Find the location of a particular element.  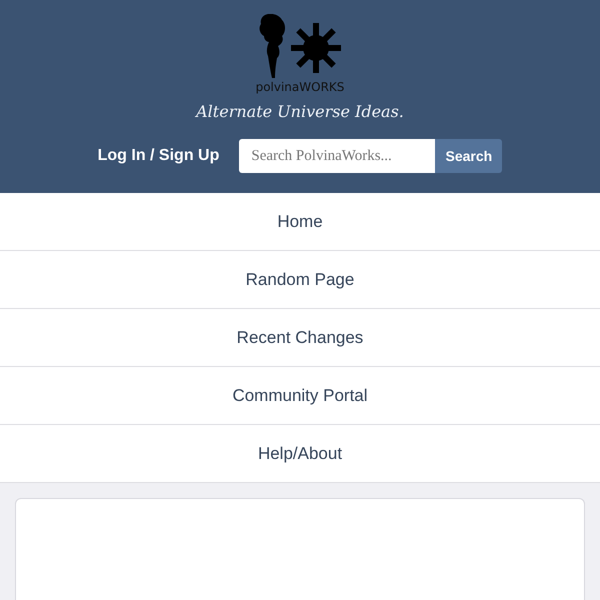

logo-text: polvinaWORKS is located at coordinates (300, 87).